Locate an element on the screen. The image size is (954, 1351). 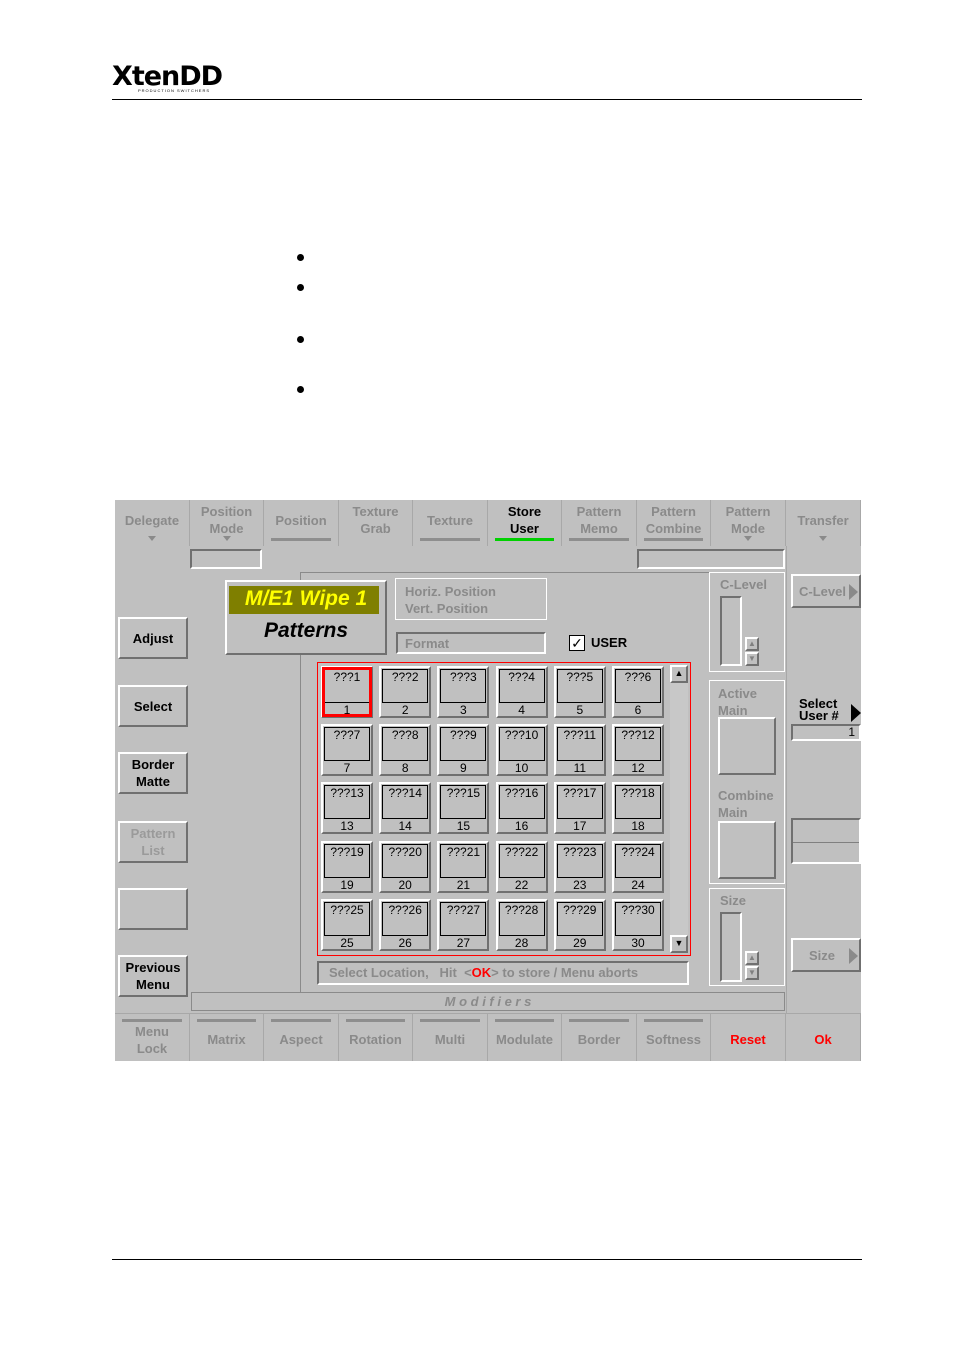
pattern-list-button: Pattern List is located at coordinates (153, 842).